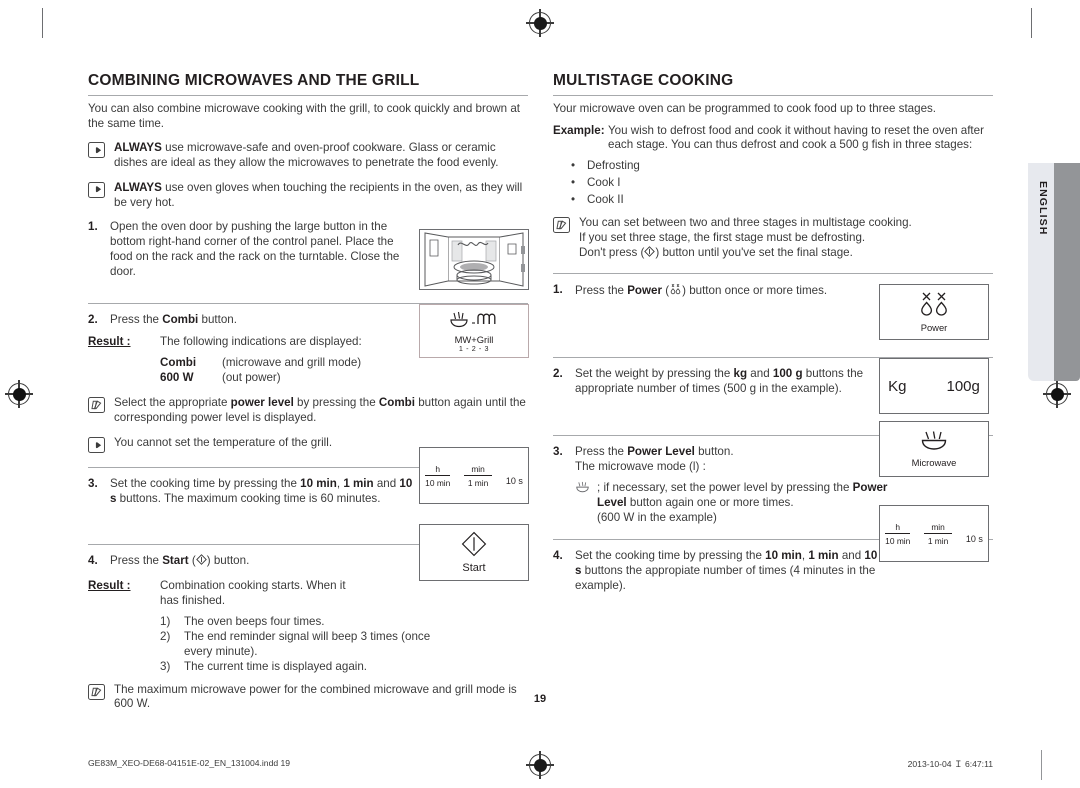  Describe the element at coordinates (661, 451) in the screenshot. I see `t-bold: Power Level` at that location.